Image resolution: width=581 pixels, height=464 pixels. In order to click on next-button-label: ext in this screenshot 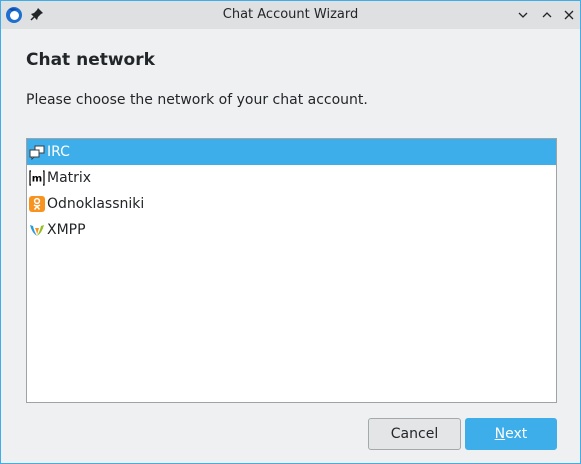, I will do `click(516, 434)`.